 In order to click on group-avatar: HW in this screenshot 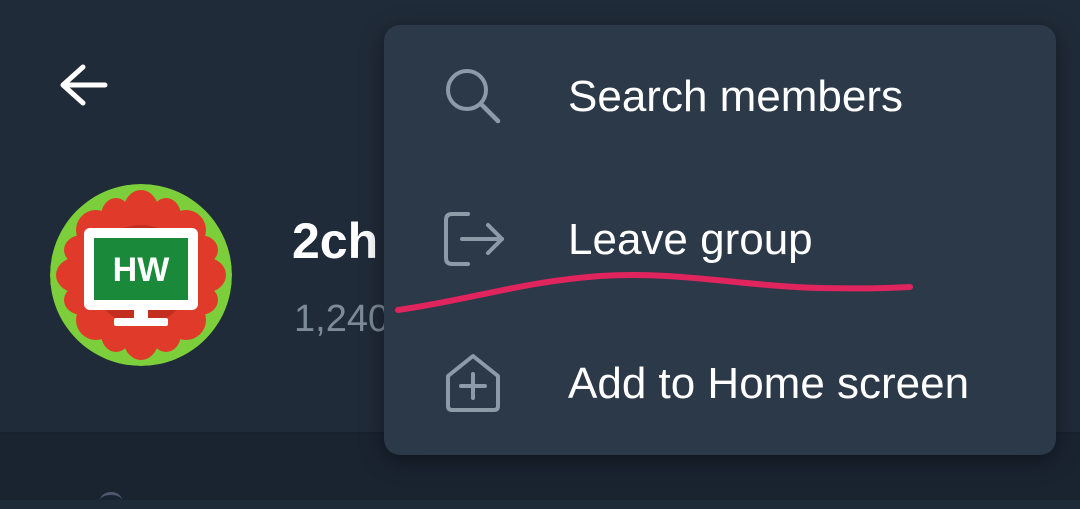, I will do `click(141, 275)`.